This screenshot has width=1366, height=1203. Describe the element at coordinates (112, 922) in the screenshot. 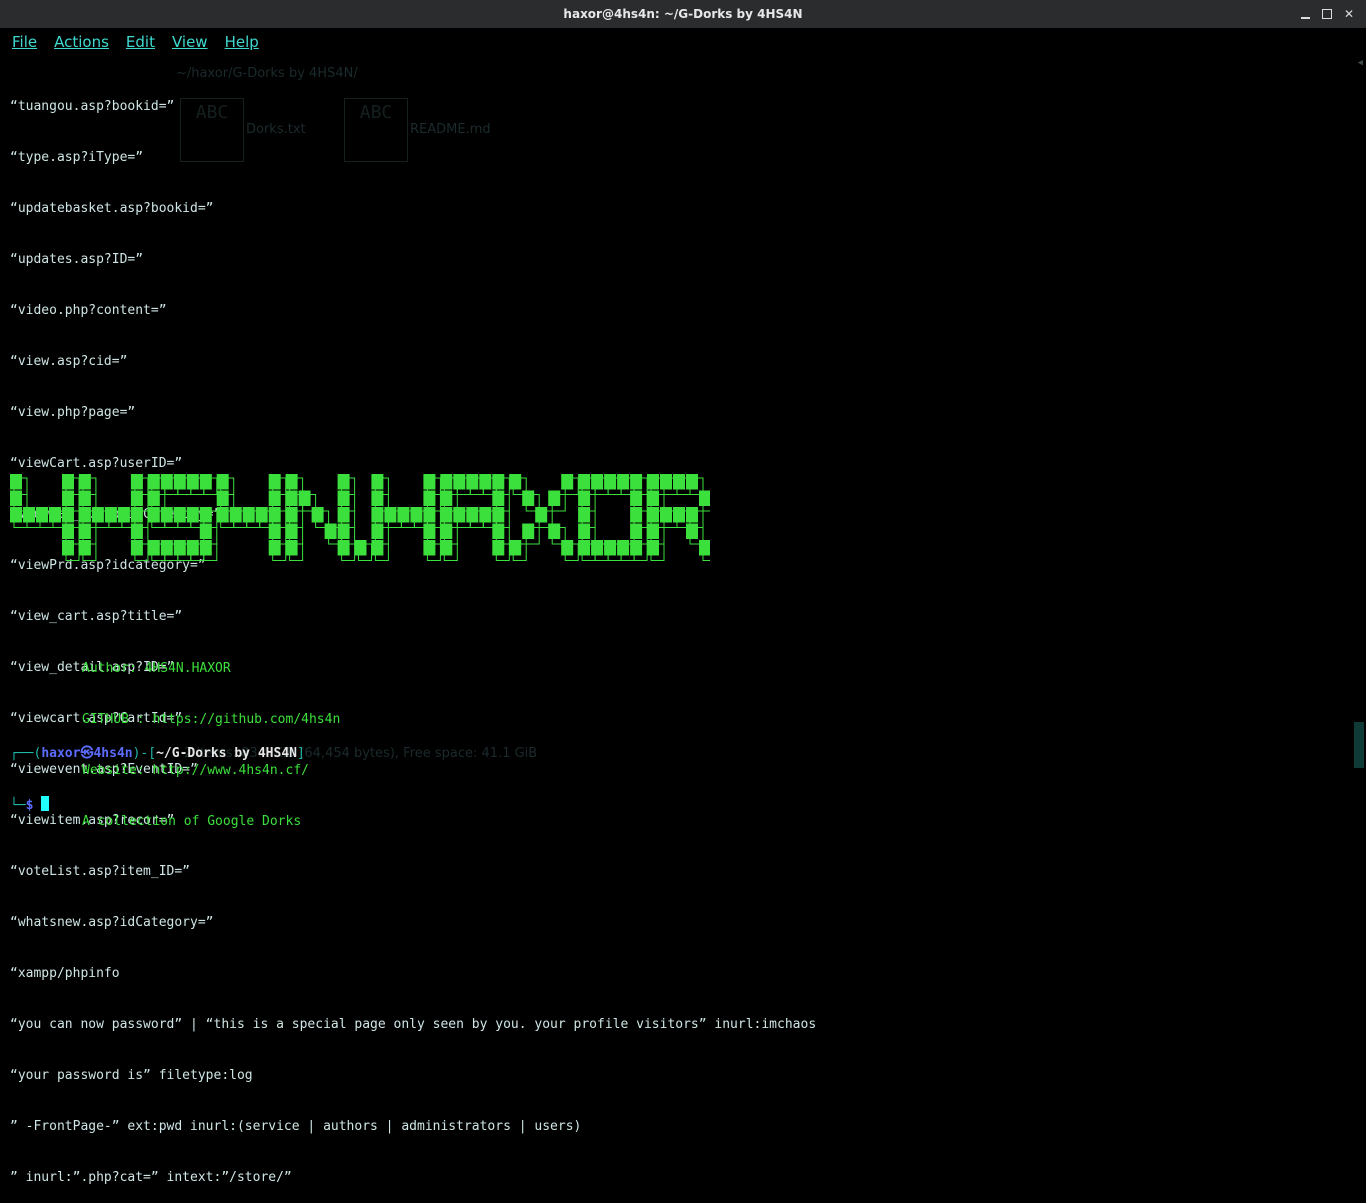

I see `terminal-line: “whatsnew.asp?idCategory=”` at that location.